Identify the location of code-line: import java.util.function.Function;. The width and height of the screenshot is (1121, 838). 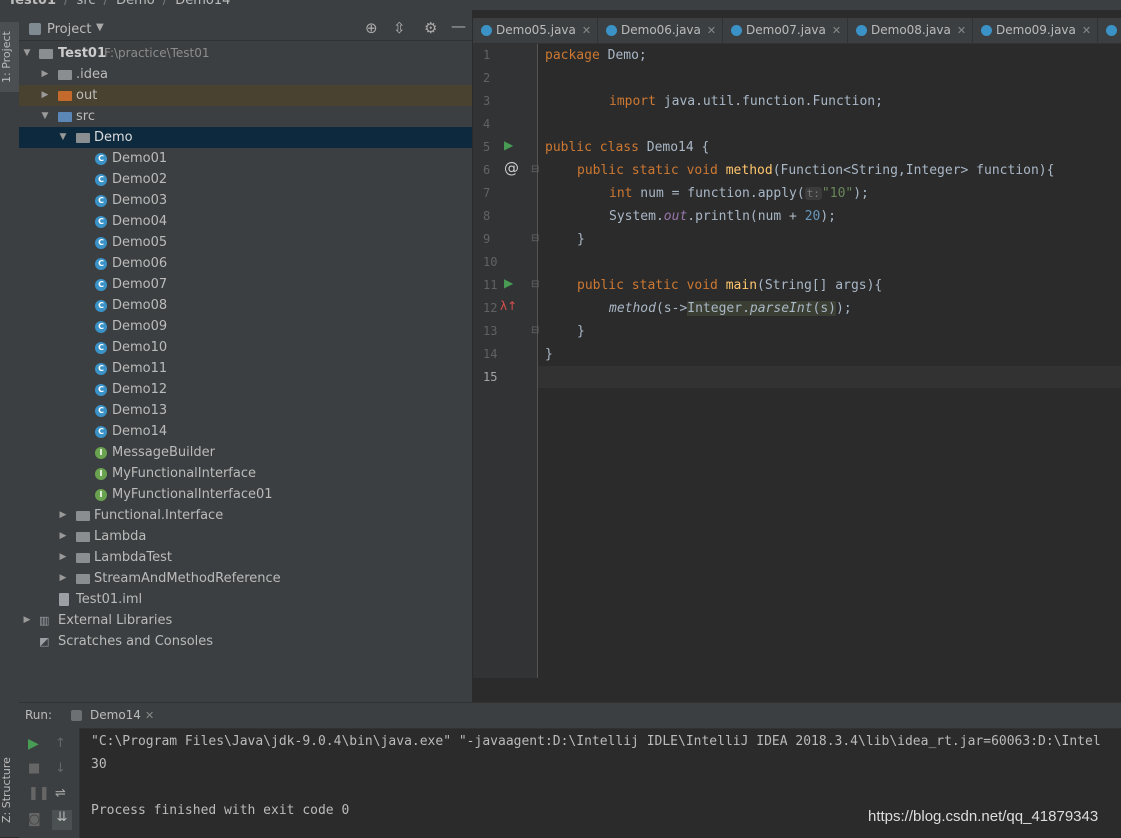
(746, 101).